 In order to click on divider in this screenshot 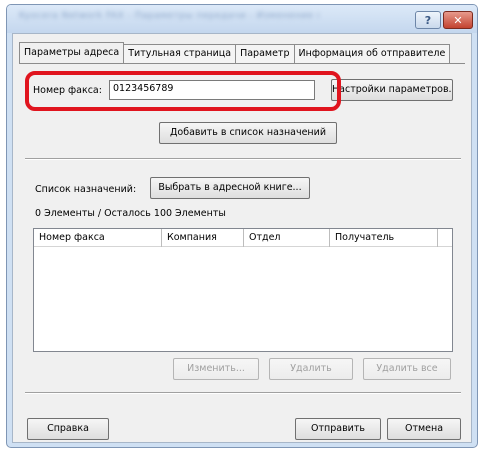, I will do `click(243, 159)`.